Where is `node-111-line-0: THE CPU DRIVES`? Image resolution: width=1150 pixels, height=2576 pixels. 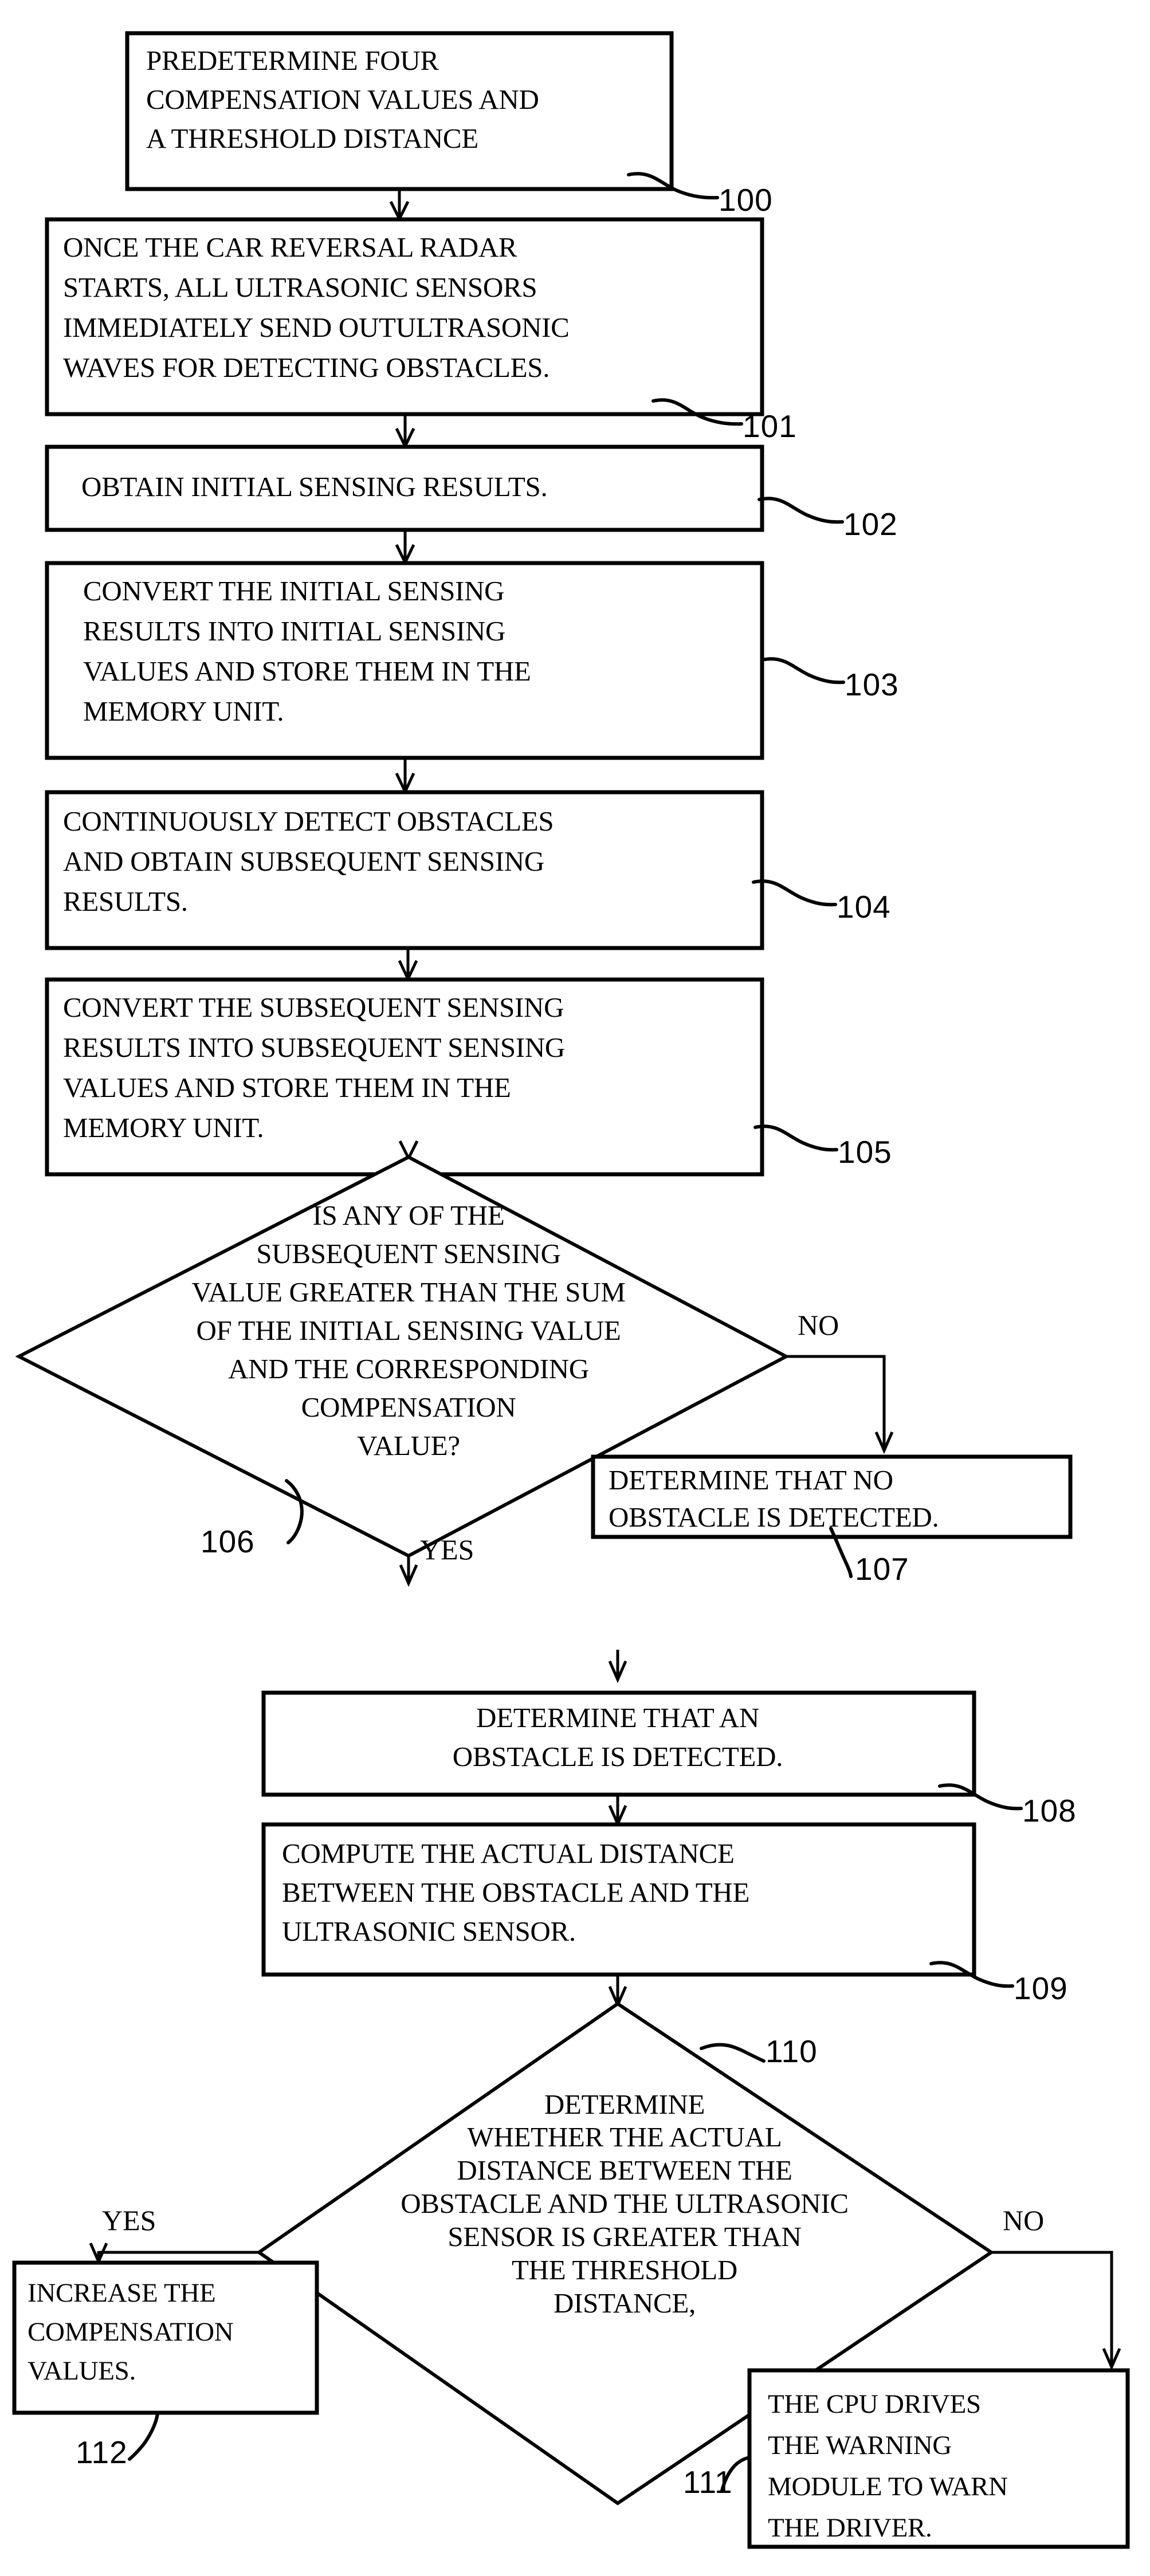 node-111-line-0: THE CPU DRIVES is located at coordinates (874, 2404).